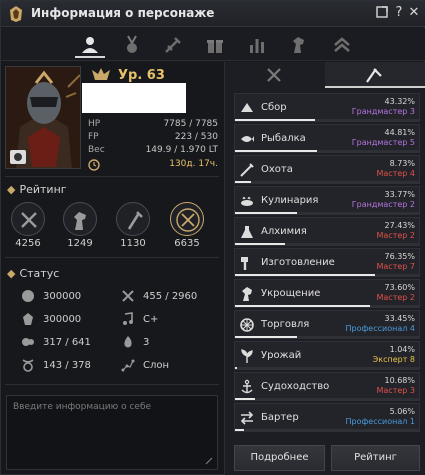 Image resolution: width=425 pixels, height=475 pixels. Describe the element at coordinates (139, 320) in the screenshot. I see `status-music: C+` at that location.